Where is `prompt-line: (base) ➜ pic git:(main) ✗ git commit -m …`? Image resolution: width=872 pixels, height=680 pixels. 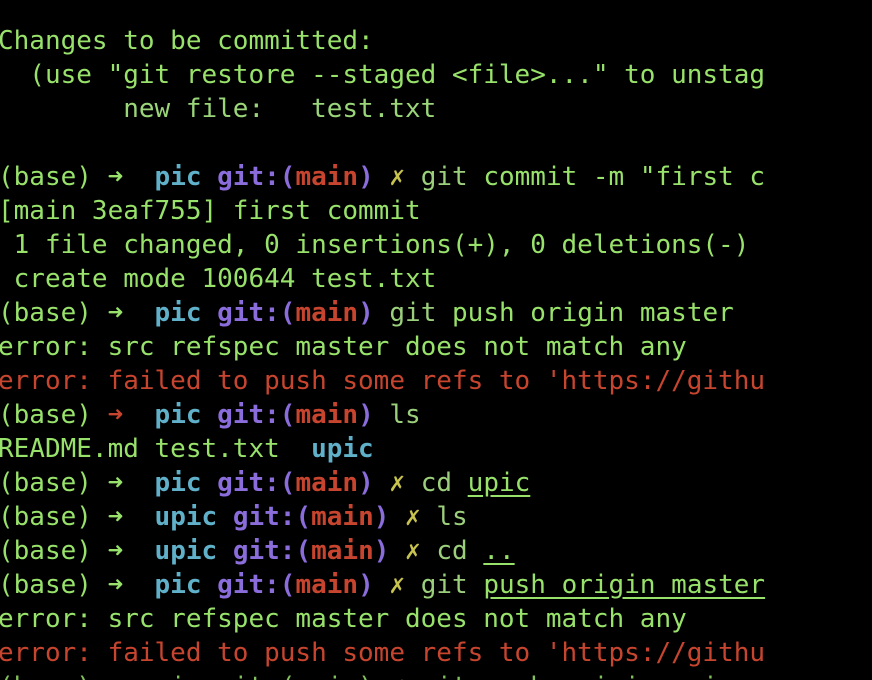 prompt-line: (base) ➜ pic git:(main) ✗ git commit -m … is located at coordinates (436, 177).